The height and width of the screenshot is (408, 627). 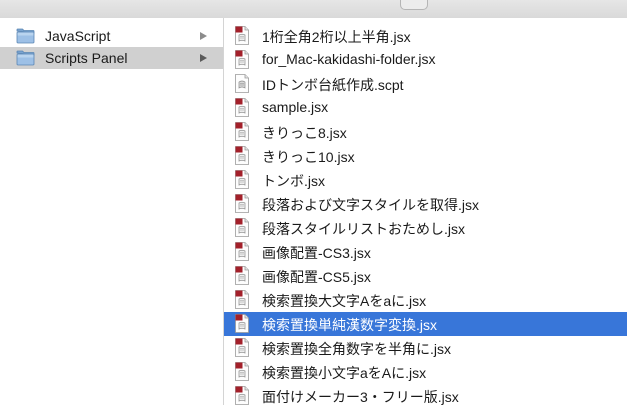 I want to click on file-row: 検索置換単純漢数字変換.jsx, so click(x=425, y=324).